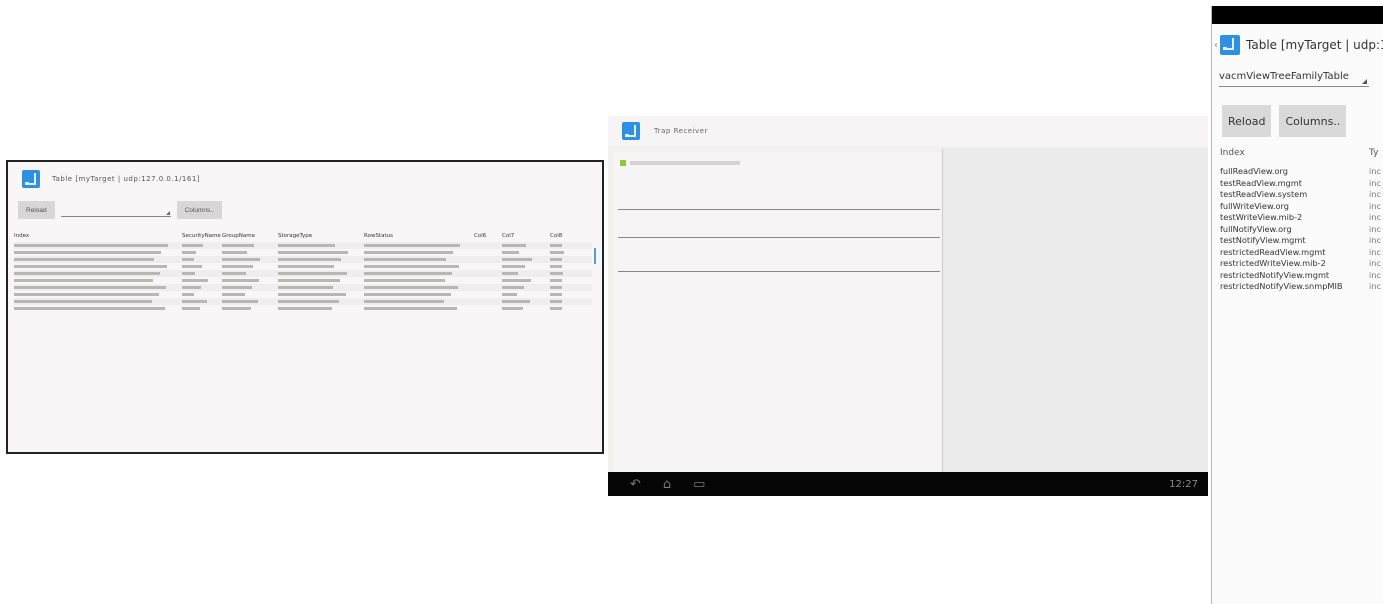  What do you see at coordinates (238, 236) in the screenshot?
I see `col-header: GroupName` at bounding box center [238, 236].